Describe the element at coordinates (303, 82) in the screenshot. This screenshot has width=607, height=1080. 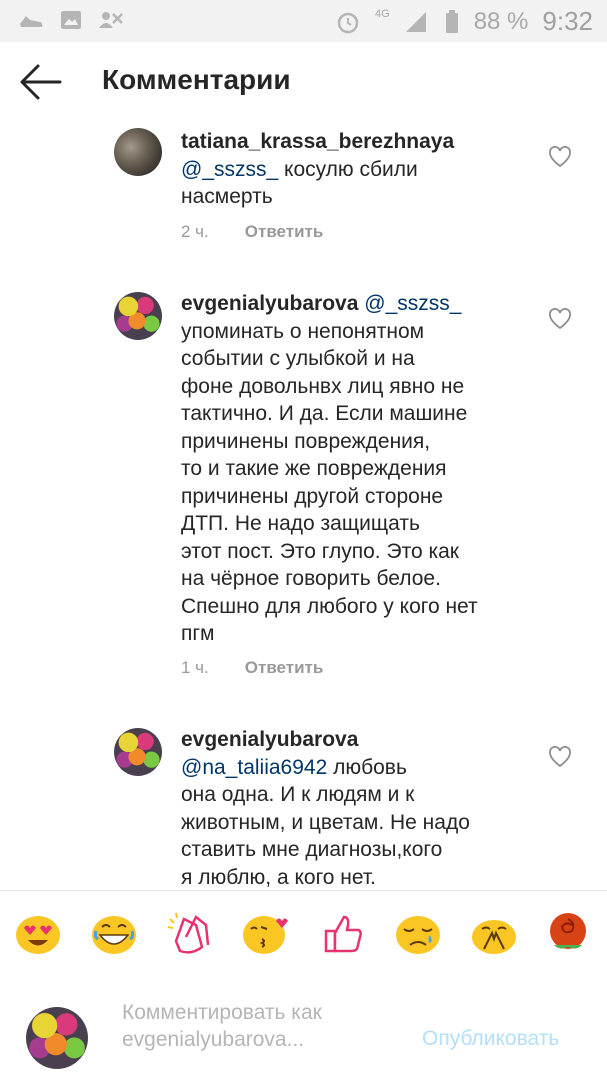
I see `top-bar: Комментарии` at that location.